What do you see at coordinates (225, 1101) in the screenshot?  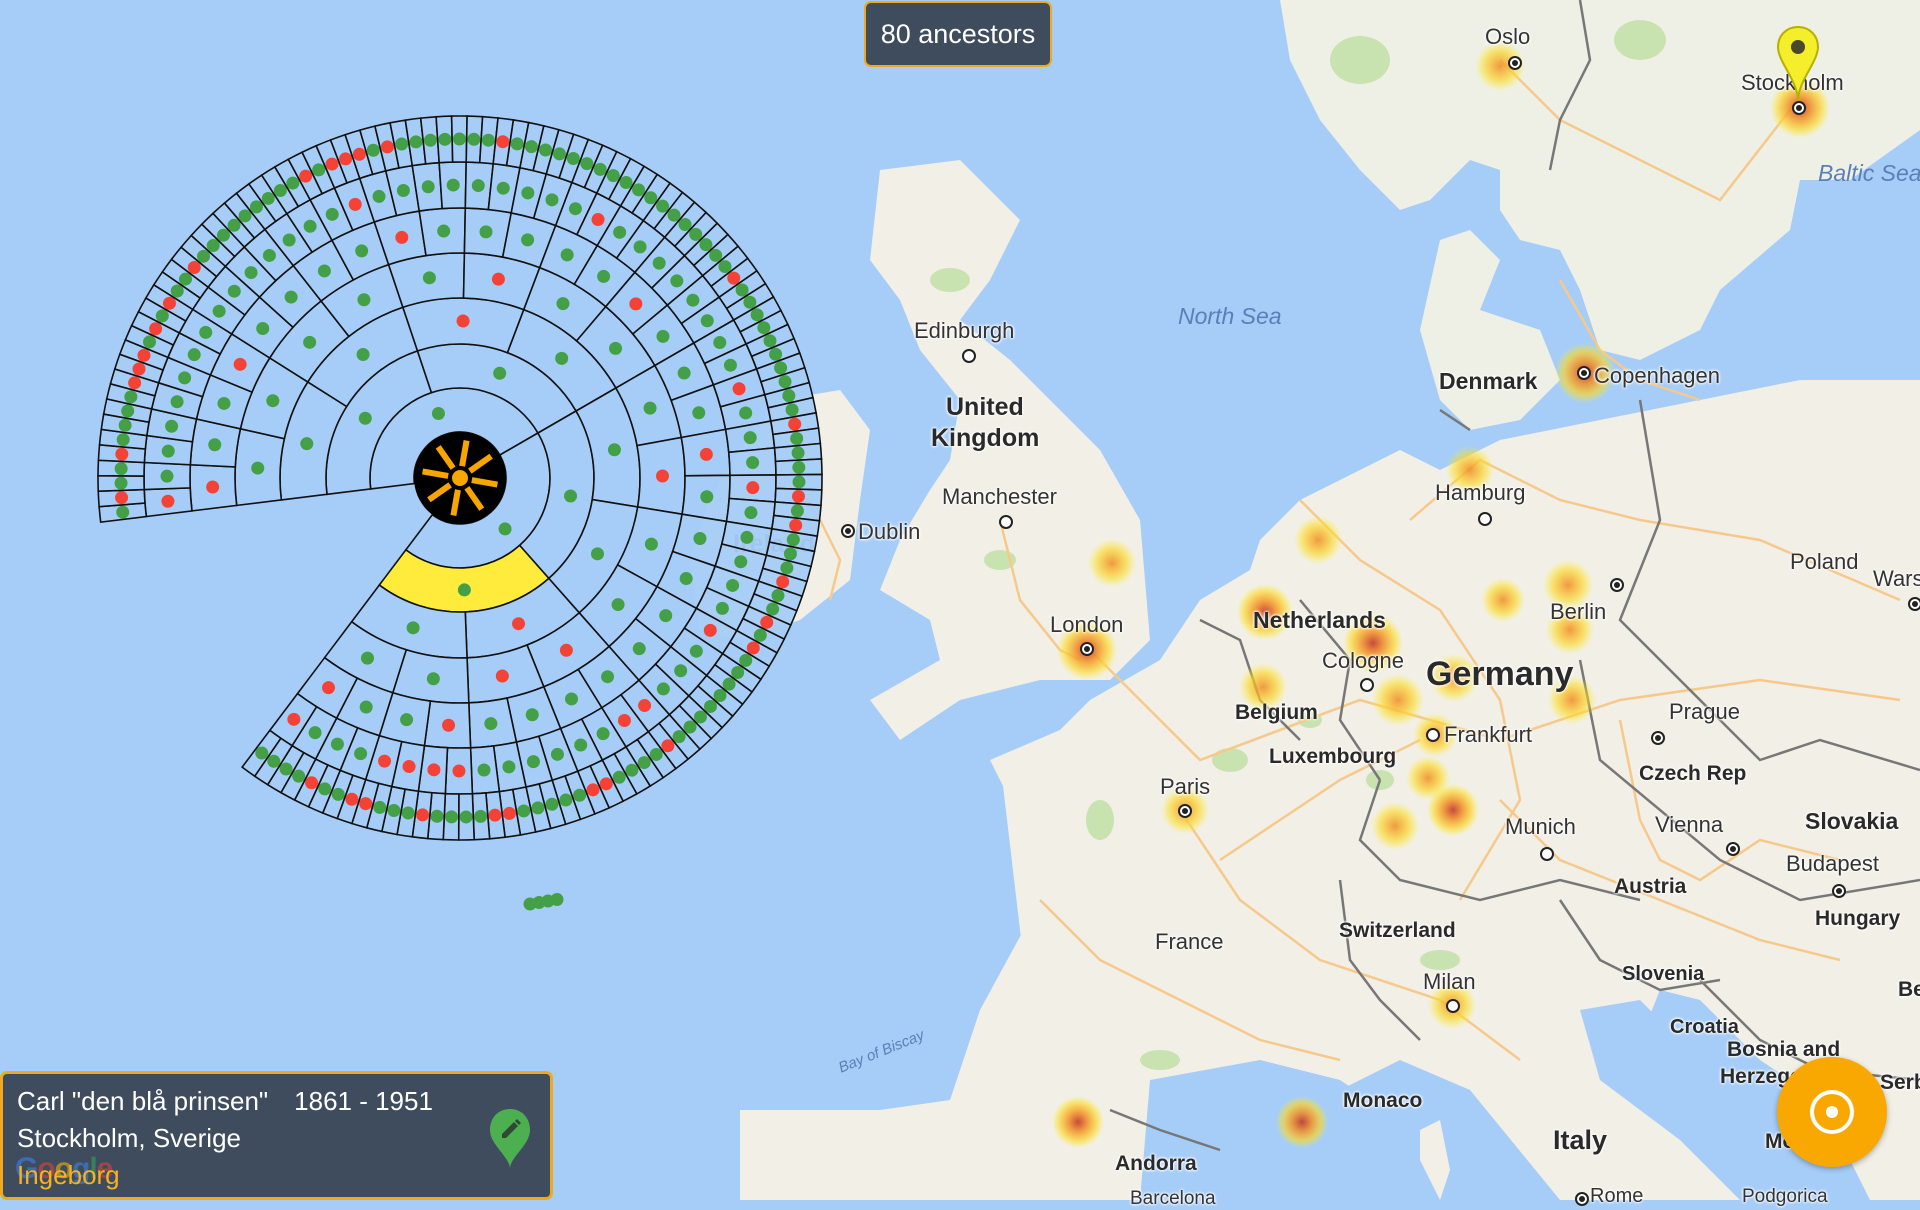 I see `person-name-line: Carl "den blå prinsen" 1861 - 1951` at bounding box center [225, 1101].